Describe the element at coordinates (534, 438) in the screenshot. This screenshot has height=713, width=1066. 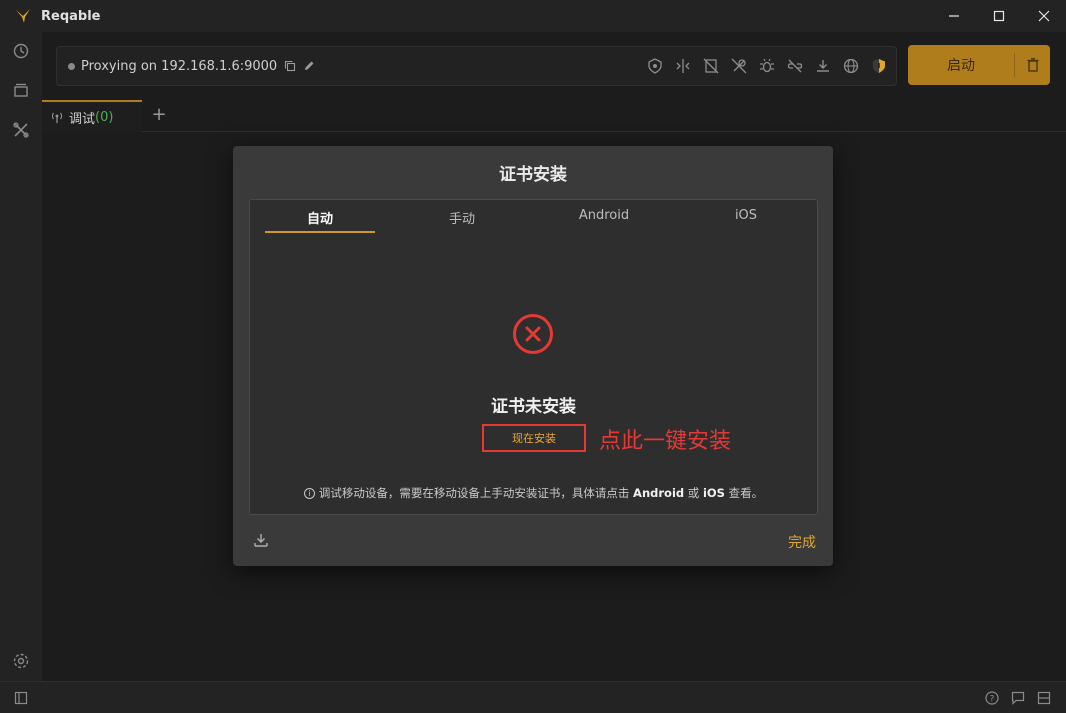
I see `install-now-button: 现在安装` at that location.